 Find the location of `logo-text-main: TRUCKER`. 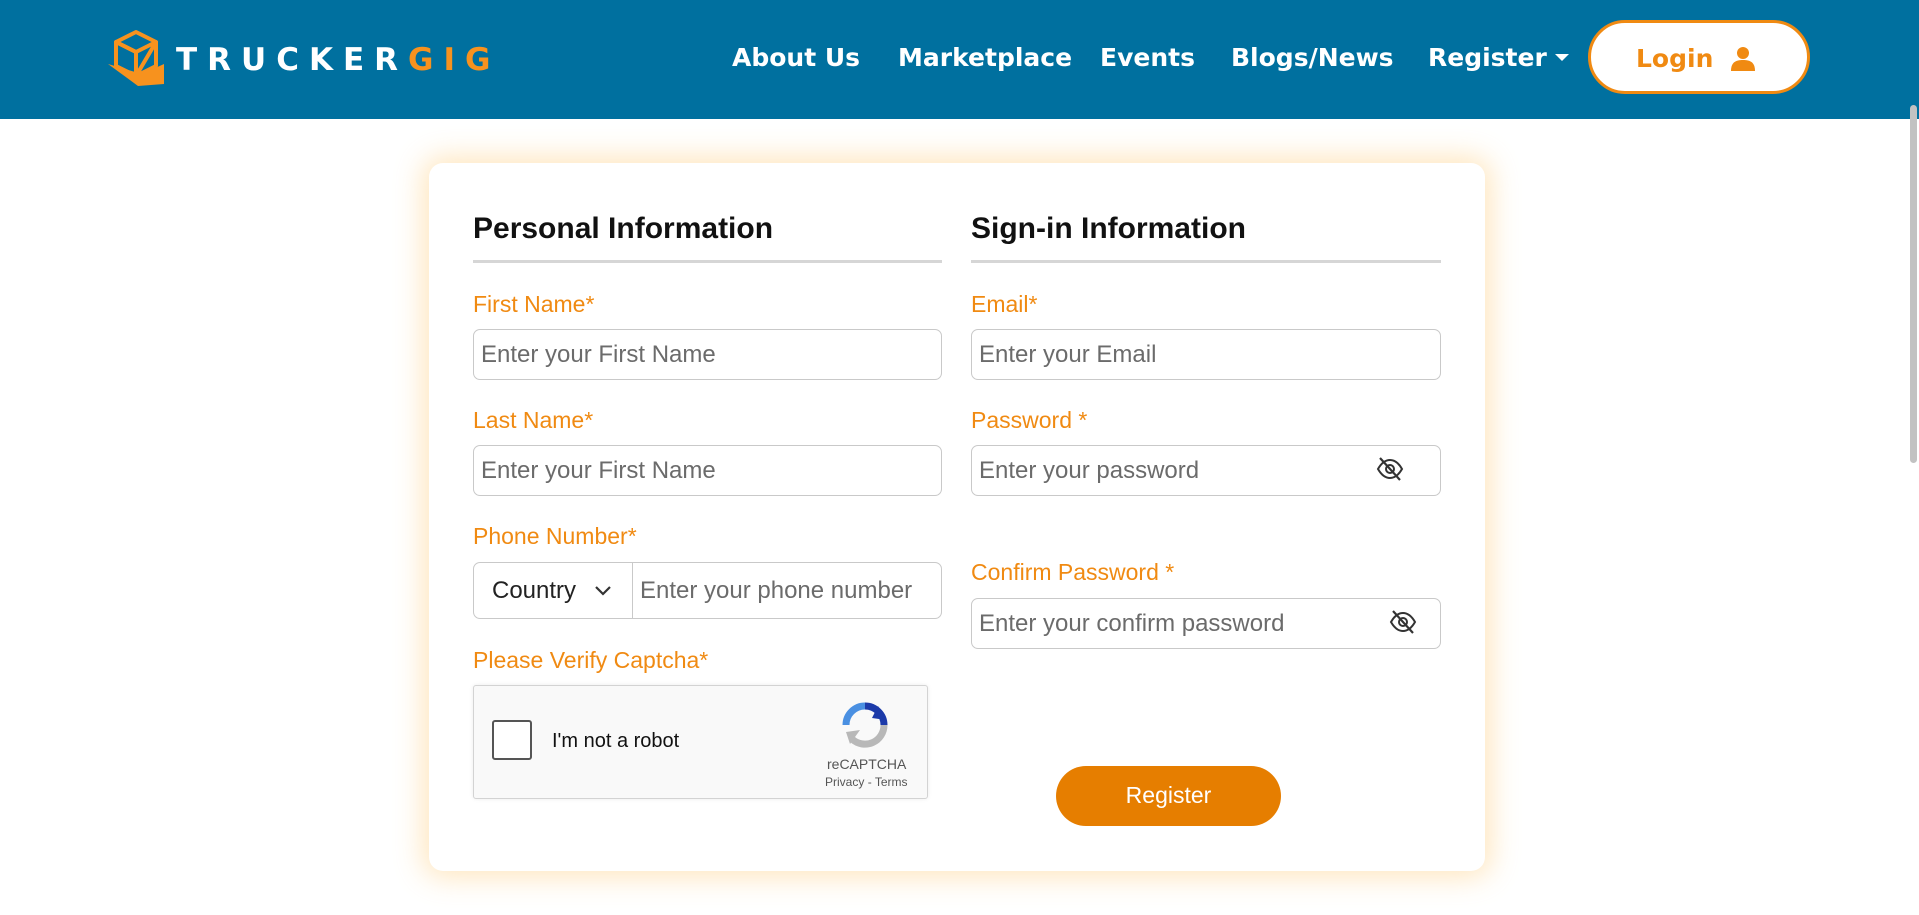

logo-text-main: TRUCKER is located at coordinates (292, 60).